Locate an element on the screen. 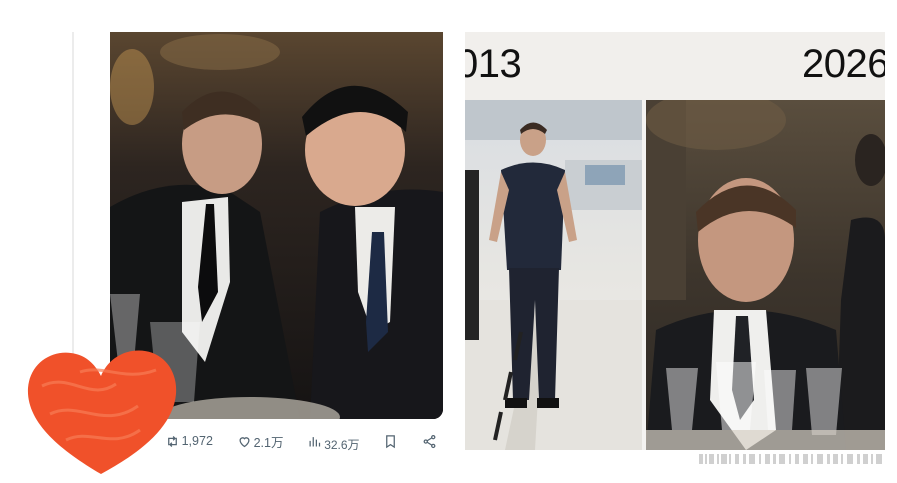 This screenshot has height=483, width=897. year-left-label: 013 is located at coordinates (493, 64).